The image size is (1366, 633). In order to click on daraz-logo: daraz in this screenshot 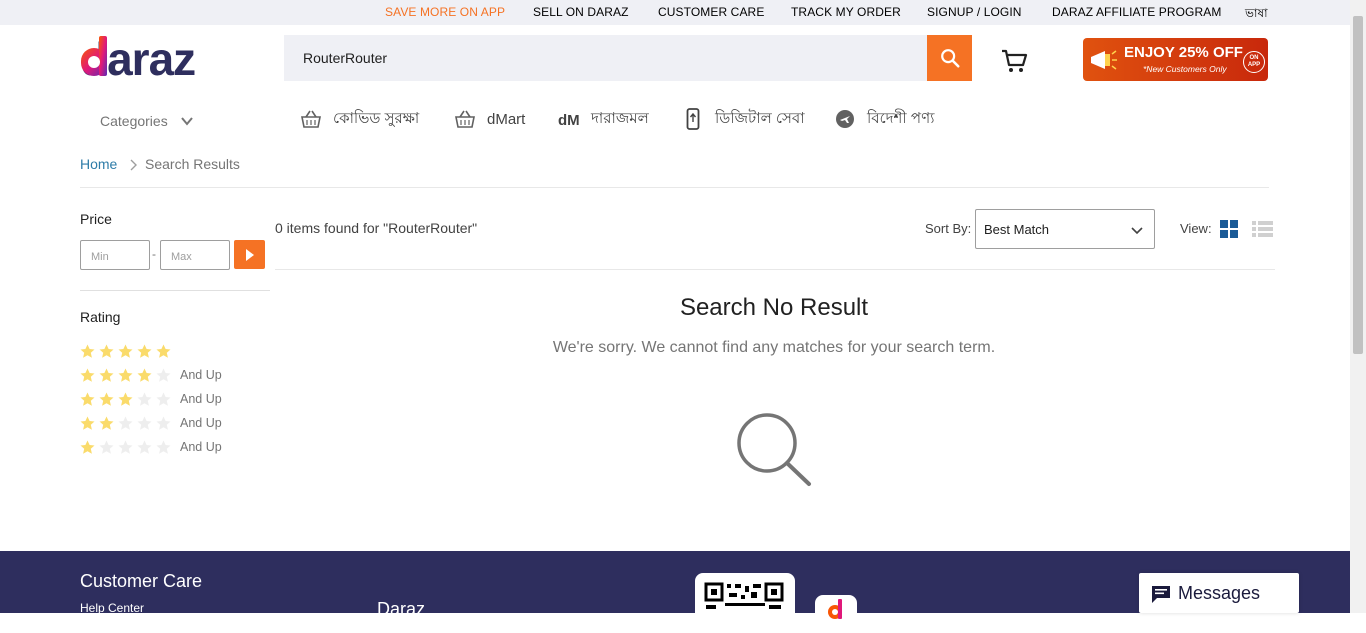, I will do `click(150, 59)`.